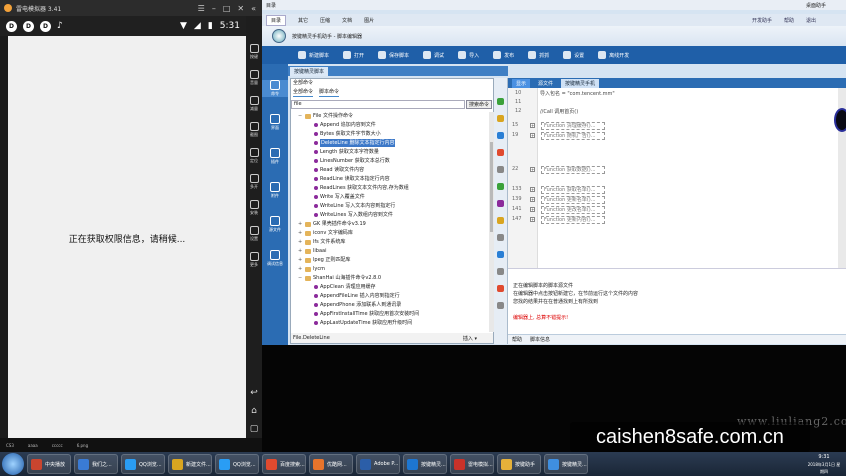 The width and height of the screenshot is (846, 476). I want to click on recent-icon: ▢, so click(254, 429).